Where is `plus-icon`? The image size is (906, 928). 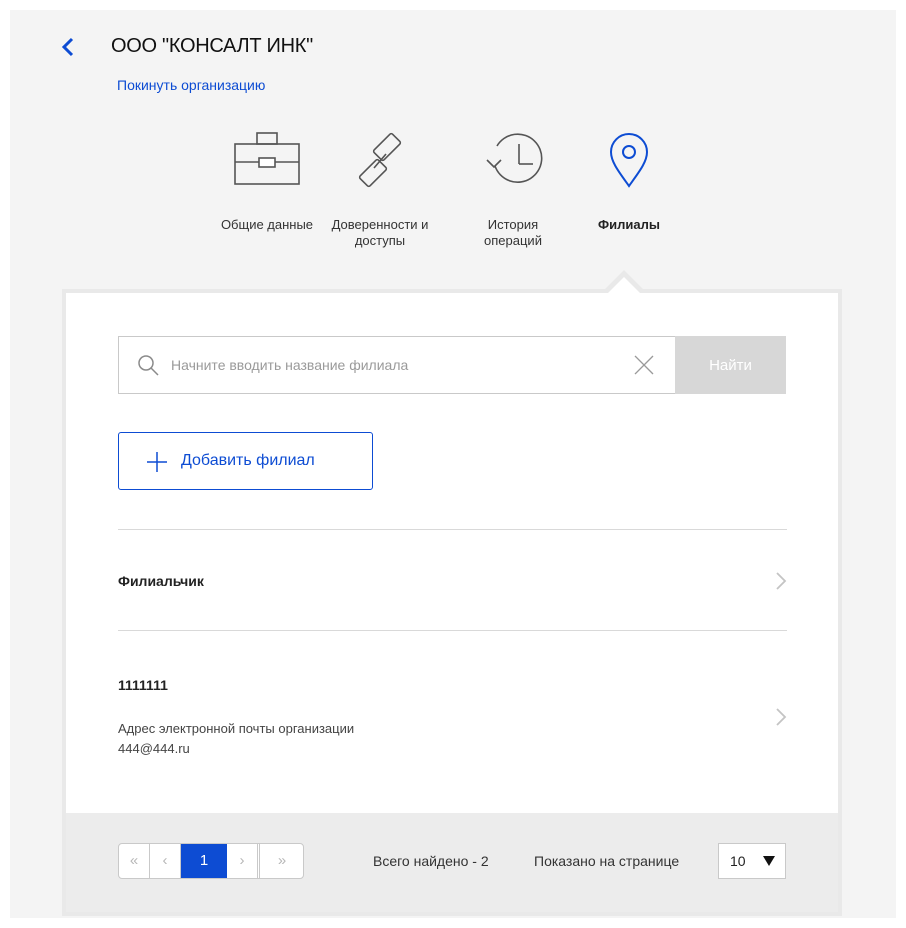 plus-icon is located at coordinates (157, 462).